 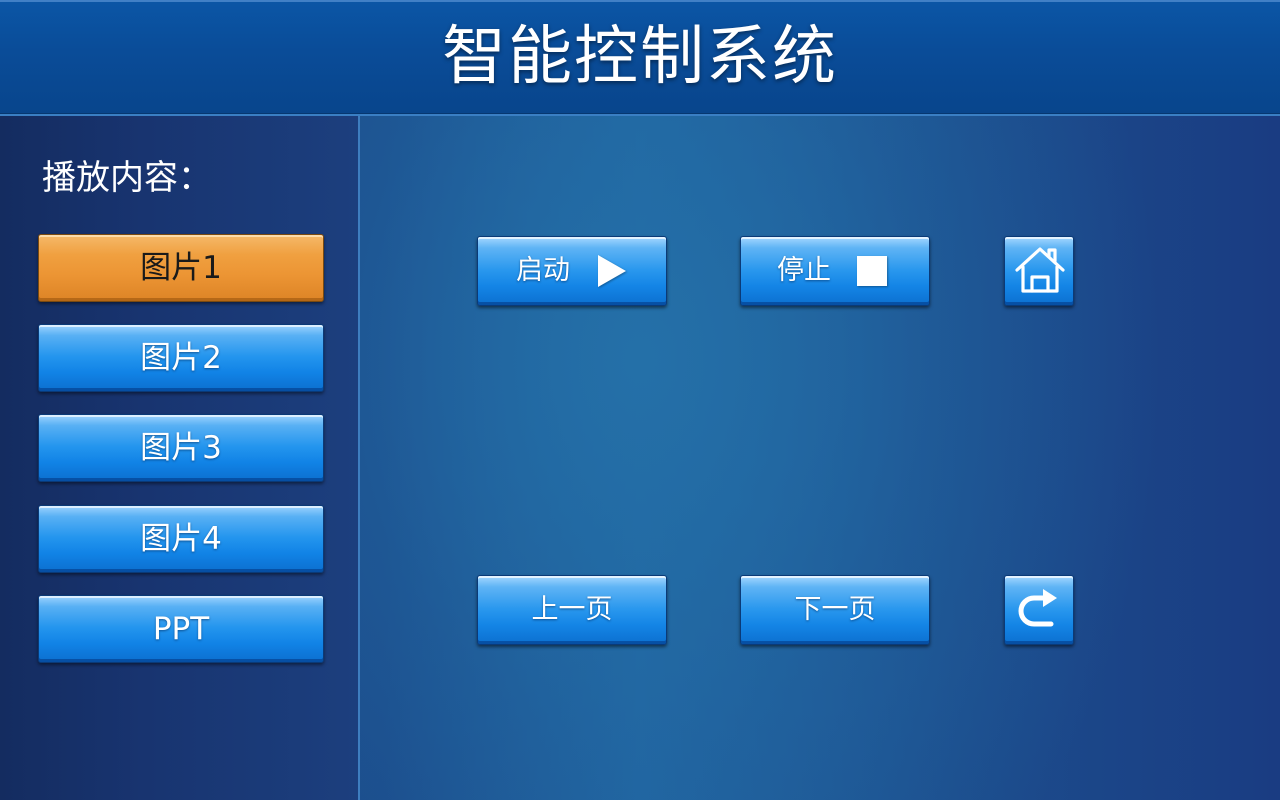 I want to click on app-title: 智能控制系统, so click(x=640, y=57).